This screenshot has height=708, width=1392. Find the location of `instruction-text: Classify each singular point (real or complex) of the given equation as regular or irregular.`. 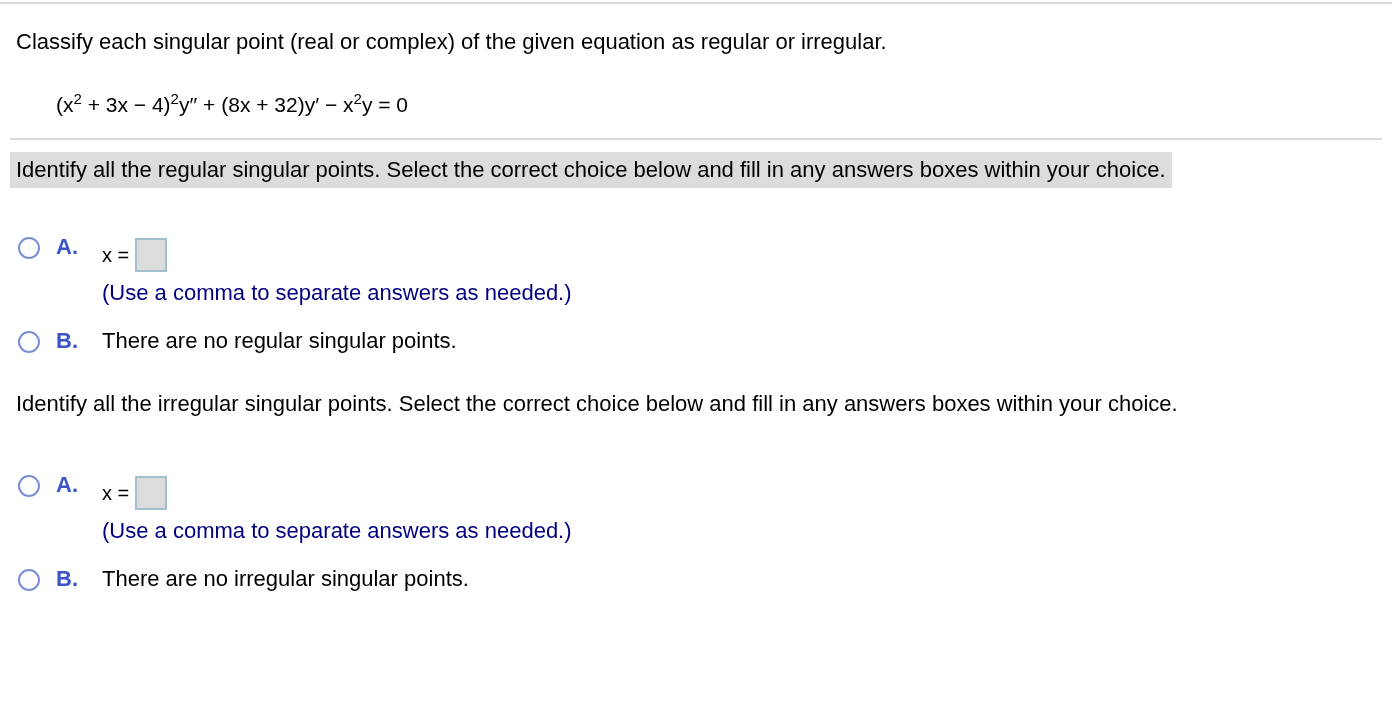

instruction-text: Classify each singular point (real or complex) of the given equation as regular or irregular. is located at coordinates (451, 42).